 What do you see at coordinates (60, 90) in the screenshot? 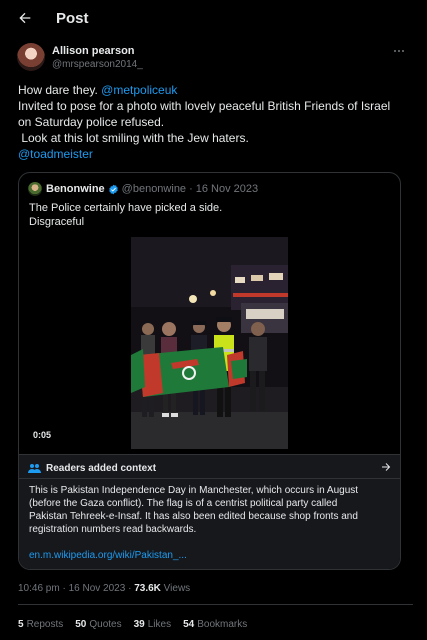
I see `post-text-segment: How dare they.` at bounding box center [60, 90].